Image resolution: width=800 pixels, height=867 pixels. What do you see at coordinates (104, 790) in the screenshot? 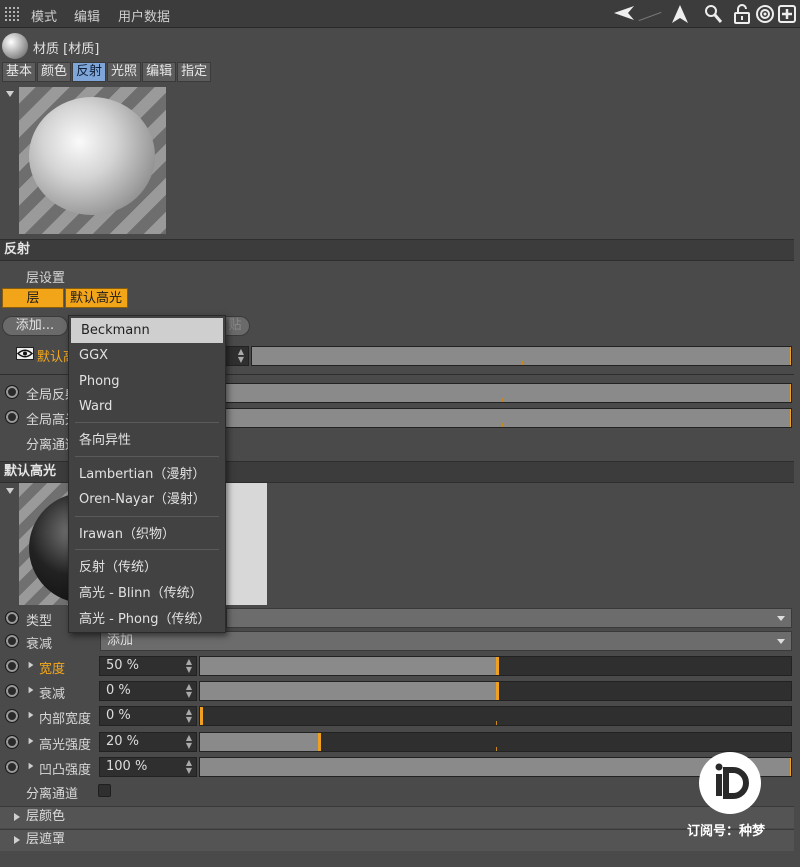
I see `separate-pass-checkbox` at bounding box center [104, 790].